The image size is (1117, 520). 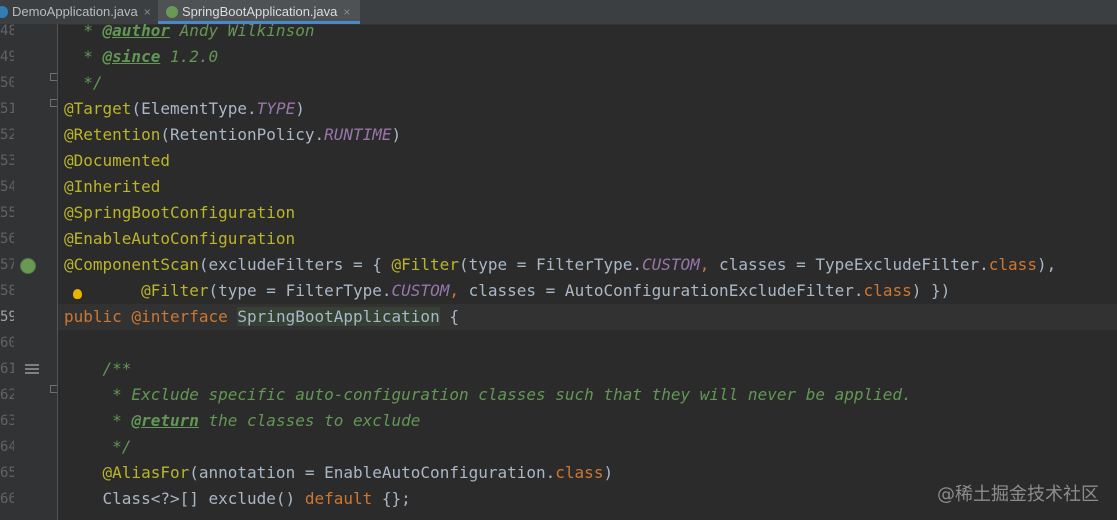 I want to click on line-number: 61, so click(x=7, y=369).